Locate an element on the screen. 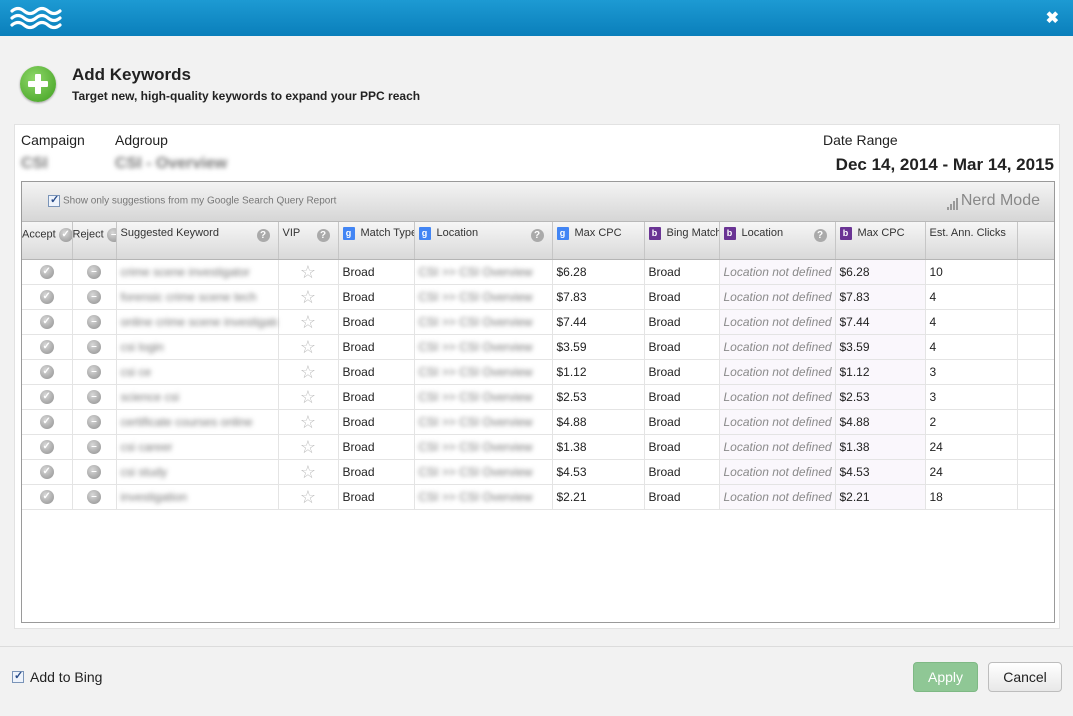 This screenshot has width=1073, height=716. col-reject: Reject – is located at coordinates (94, 241).